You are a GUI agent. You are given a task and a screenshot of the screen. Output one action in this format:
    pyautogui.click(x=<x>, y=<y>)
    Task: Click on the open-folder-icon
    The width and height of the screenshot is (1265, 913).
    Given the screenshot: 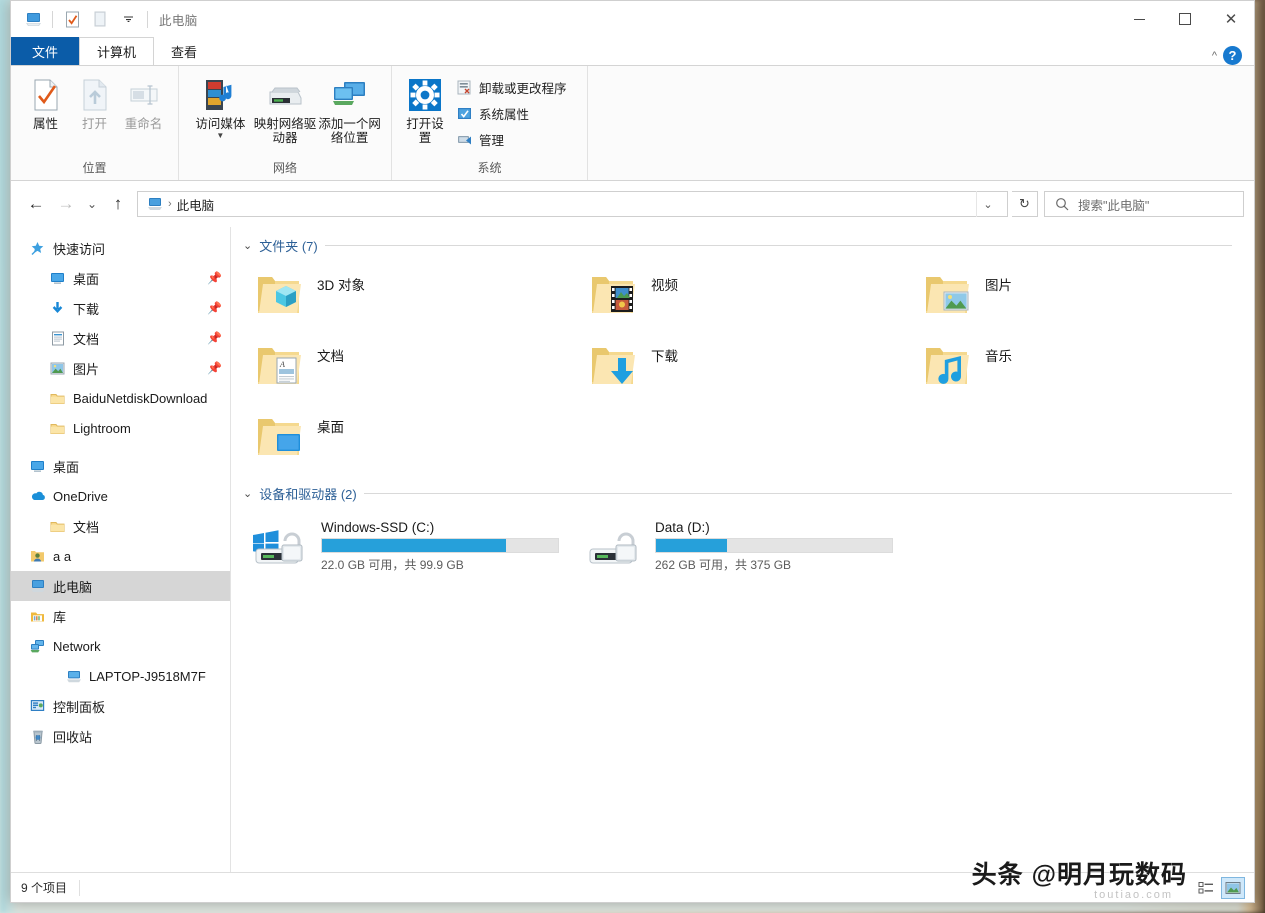 What is the action you would take?
    pyautogui.click(x=100, y=19)
    